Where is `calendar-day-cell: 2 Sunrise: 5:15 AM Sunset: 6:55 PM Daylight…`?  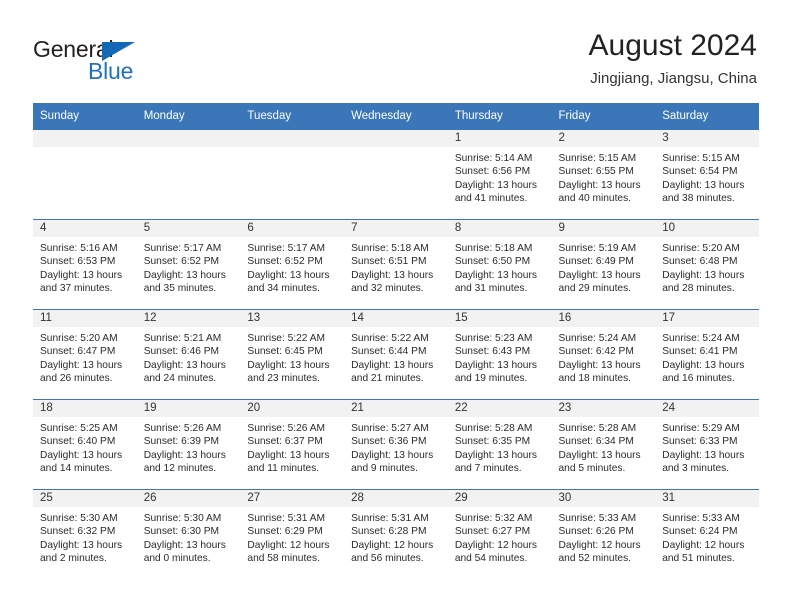 calendar-day-cell: 2 Sunrise: 5:15 AM Sunset: 6:55 PM Daylight… is located at coordinates (603, 174).